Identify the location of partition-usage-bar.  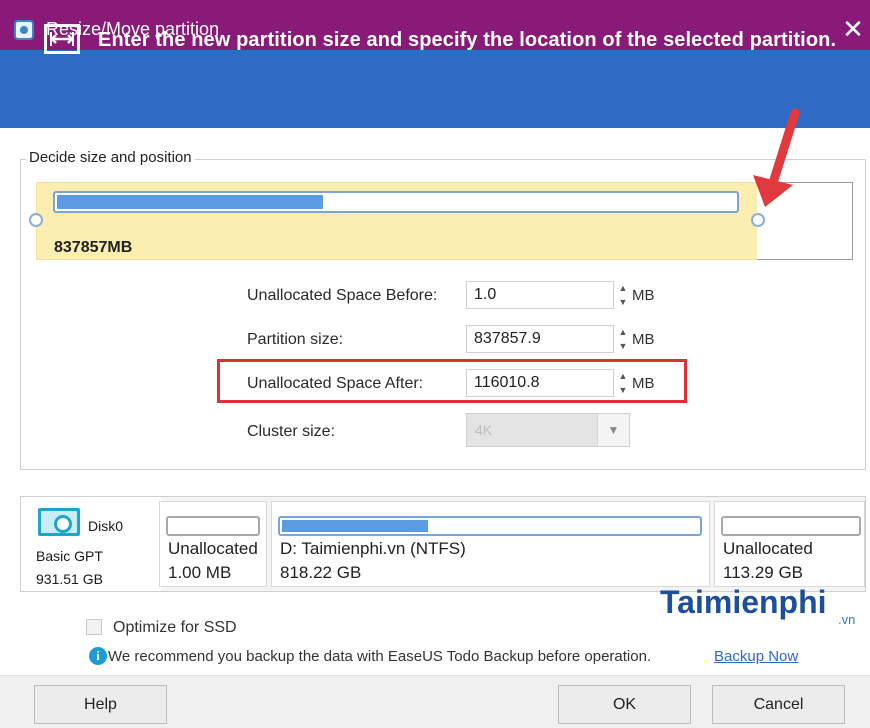
(396, 202).